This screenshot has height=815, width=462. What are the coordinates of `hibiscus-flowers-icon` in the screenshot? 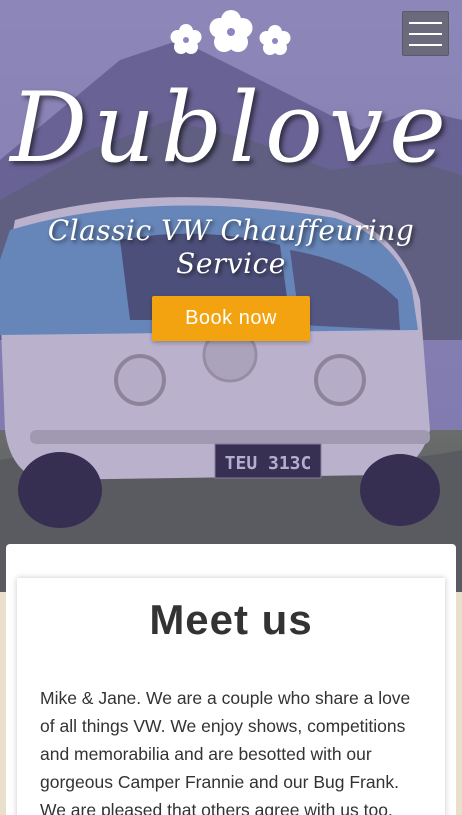 It's located at (230, 32).